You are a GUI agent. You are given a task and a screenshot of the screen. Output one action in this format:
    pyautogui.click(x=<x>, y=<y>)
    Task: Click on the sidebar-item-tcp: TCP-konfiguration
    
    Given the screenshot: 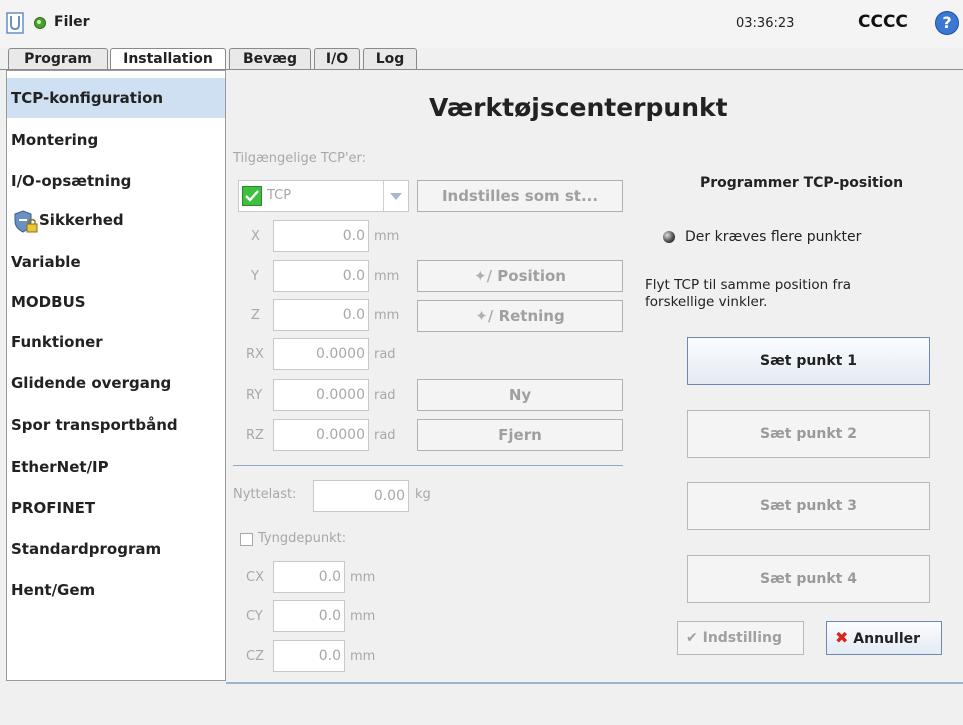 What is the action you would take?
    pyautogui.click(x=116, y=98)
    